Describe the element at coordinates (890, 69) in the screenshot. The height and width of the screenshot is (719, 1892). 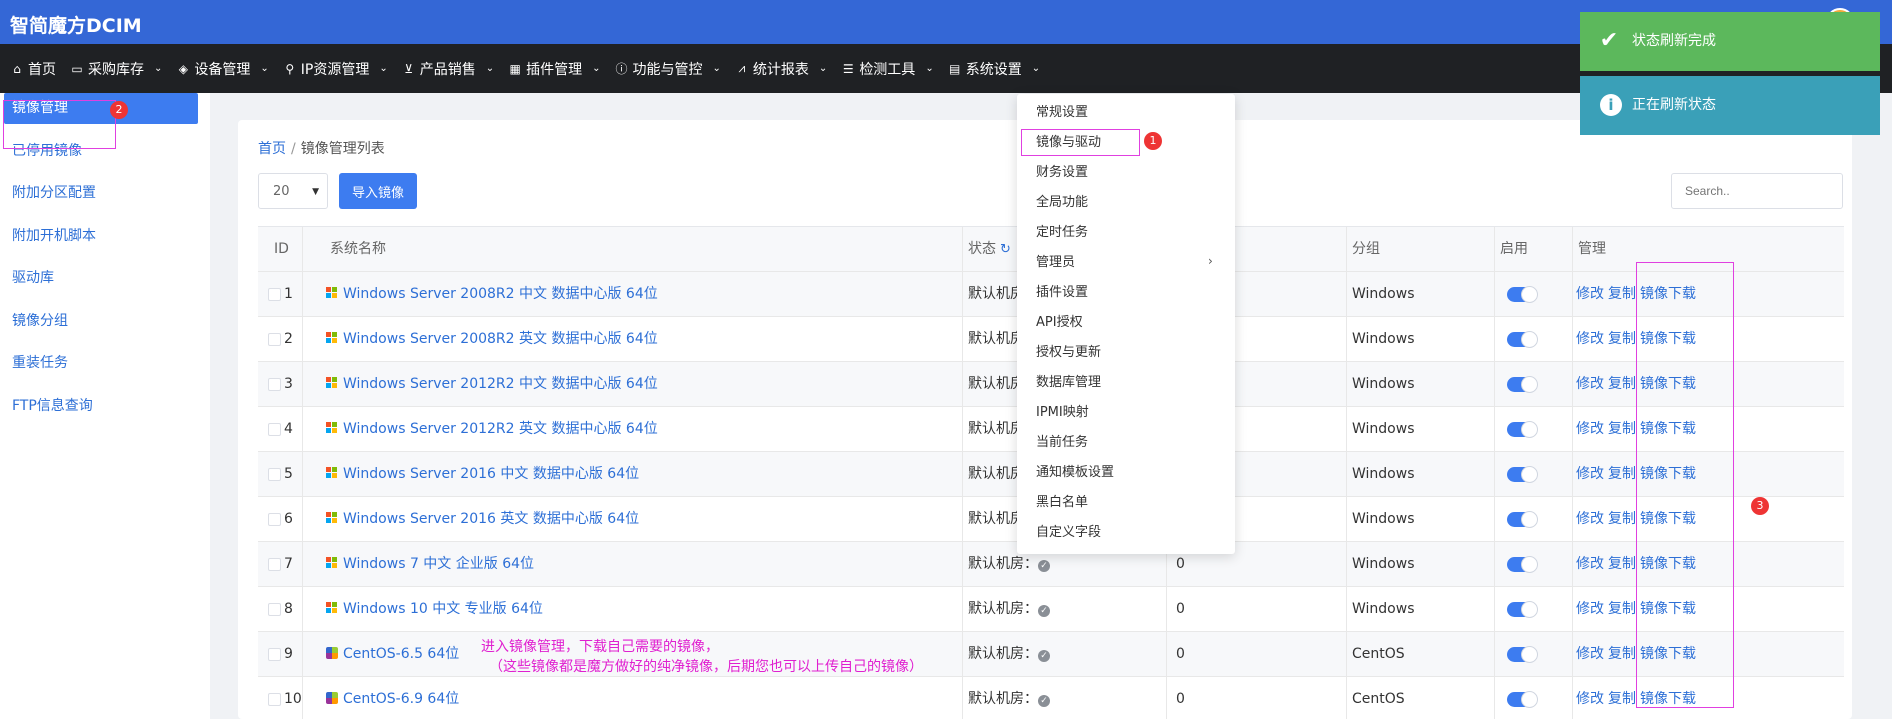
I see `nav-item-8: ☰ 检测工具 ⌄` at that location.